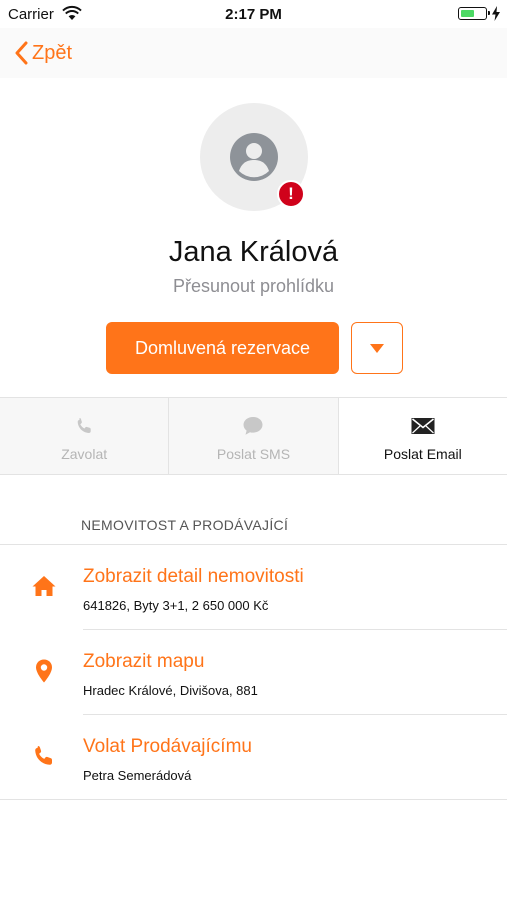 This screenshot has width=507, height=900. I want to click on divider, so click(253, 799).